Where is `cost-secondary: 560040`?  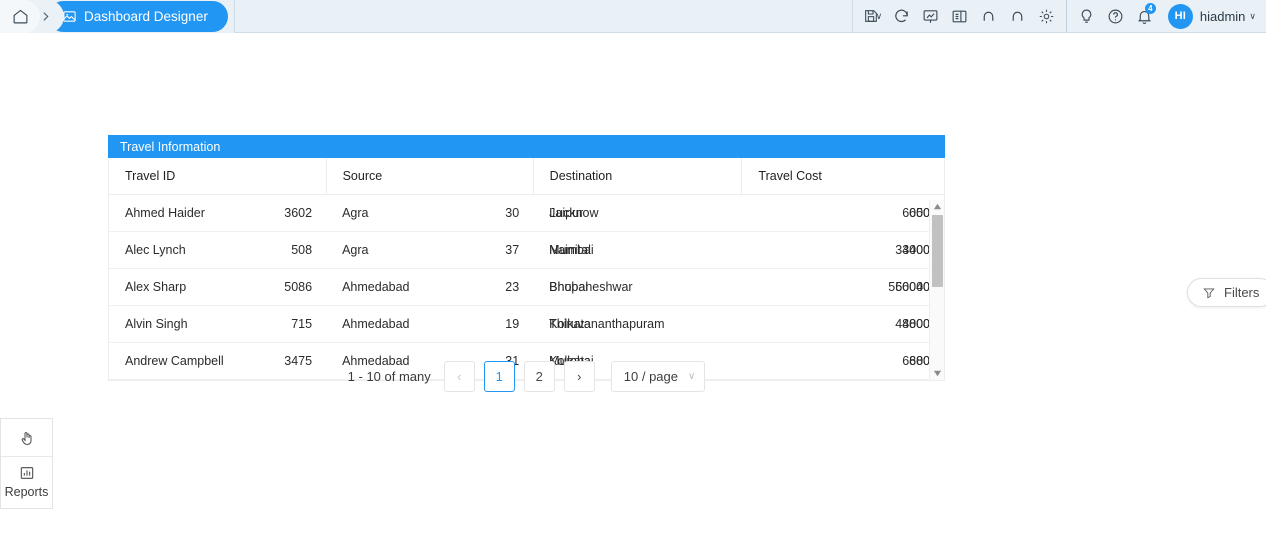
cost-secondary: 560040 is located at coordinates (909, 287).